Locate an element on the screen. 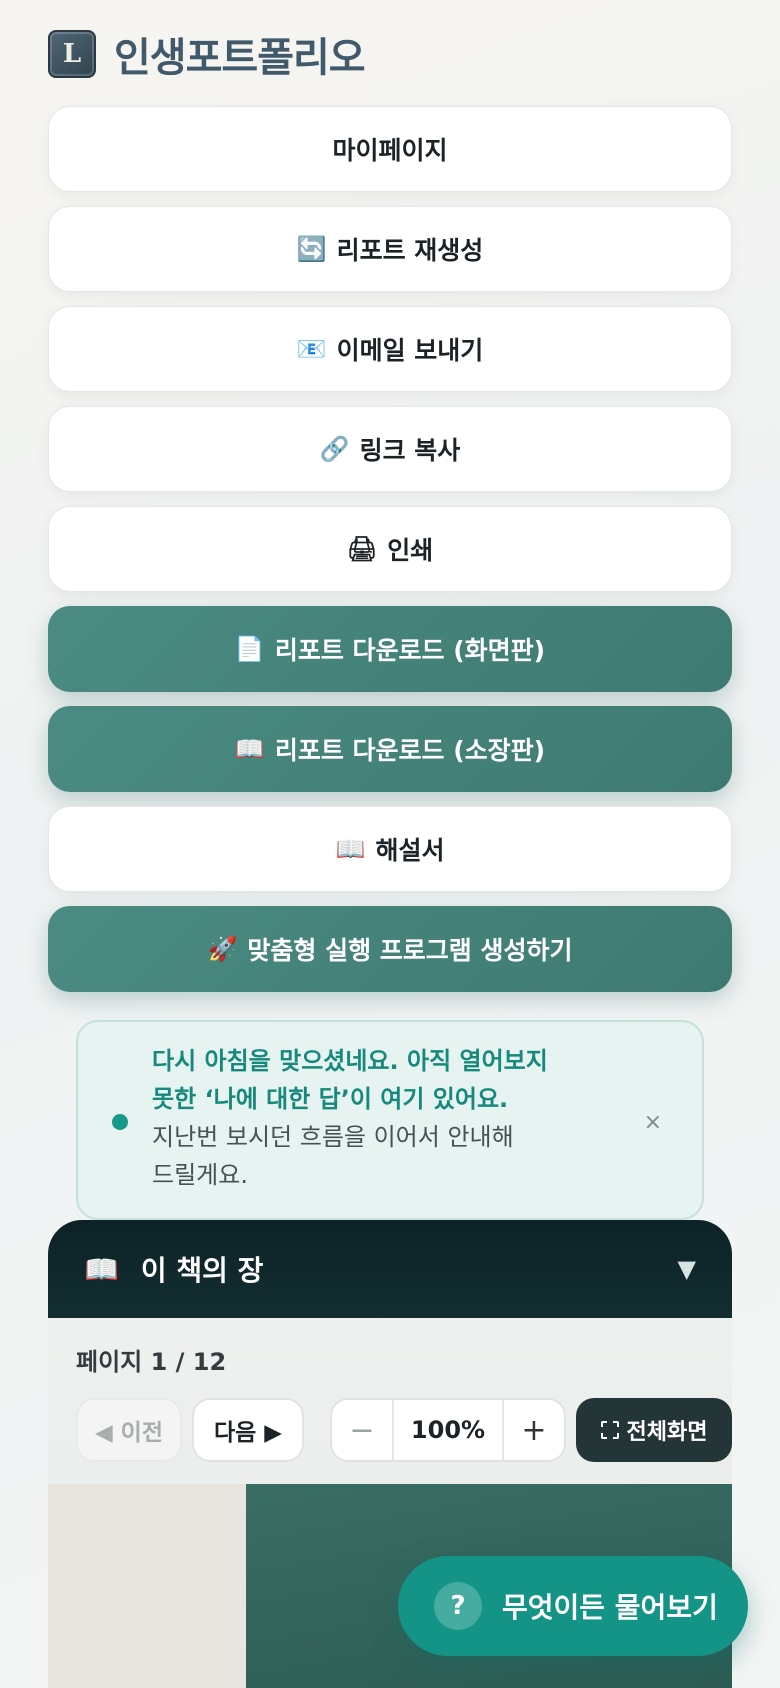 This screenshot has width=780, height=1688. action-label: 마이페이지 is located at coordinates (390, 150).